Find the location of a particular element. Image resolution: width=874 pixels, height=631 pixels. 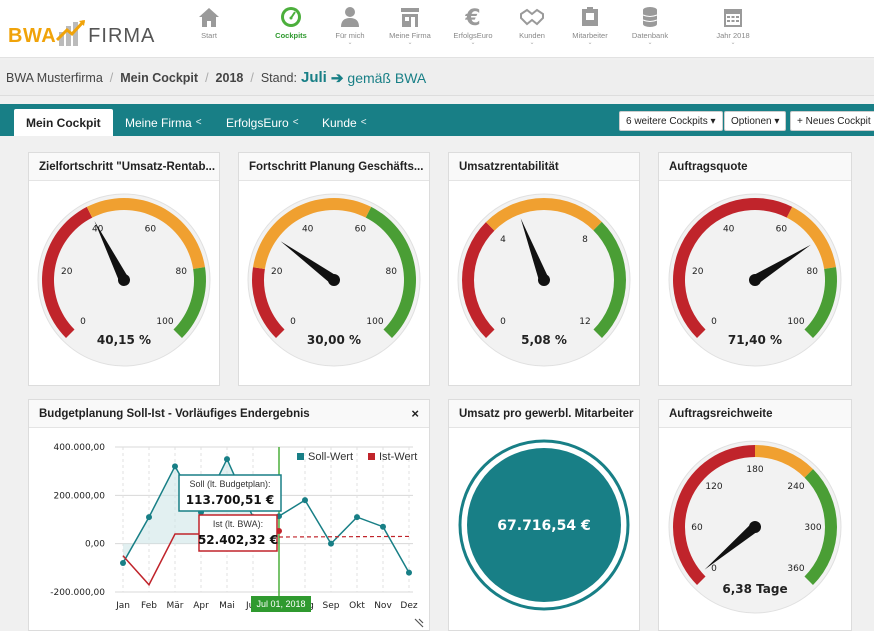

gauge-value: 40,15 % is located at coordinates (124, 340).